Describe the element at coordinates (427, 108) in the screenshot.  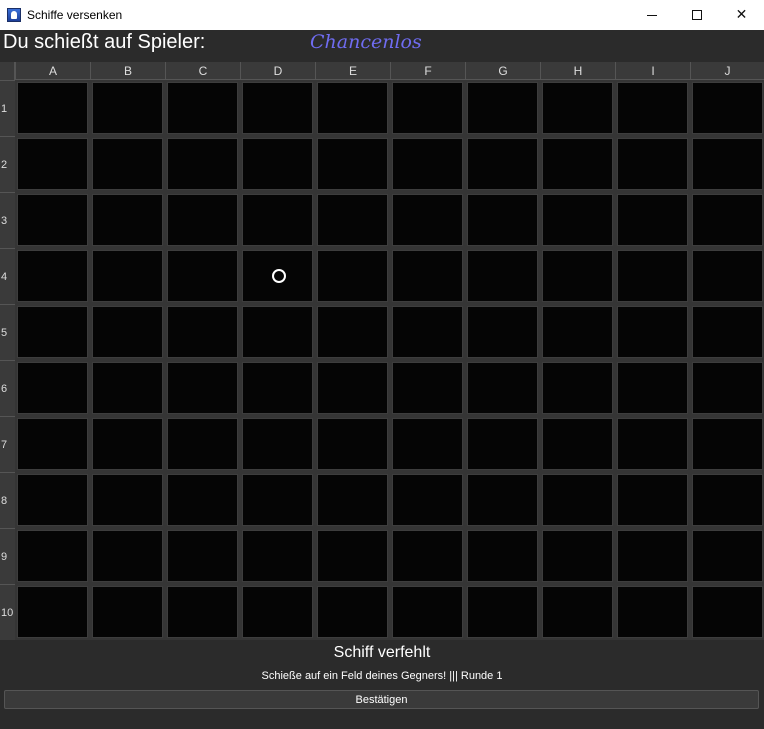
I see `board-cell-f1` at that location.